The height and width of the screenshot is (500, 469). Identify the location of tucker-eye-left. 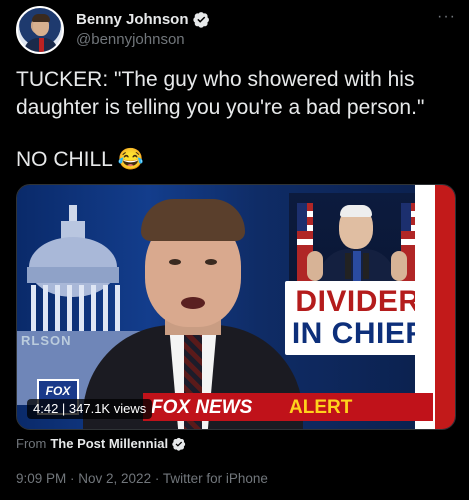
(175, 262).